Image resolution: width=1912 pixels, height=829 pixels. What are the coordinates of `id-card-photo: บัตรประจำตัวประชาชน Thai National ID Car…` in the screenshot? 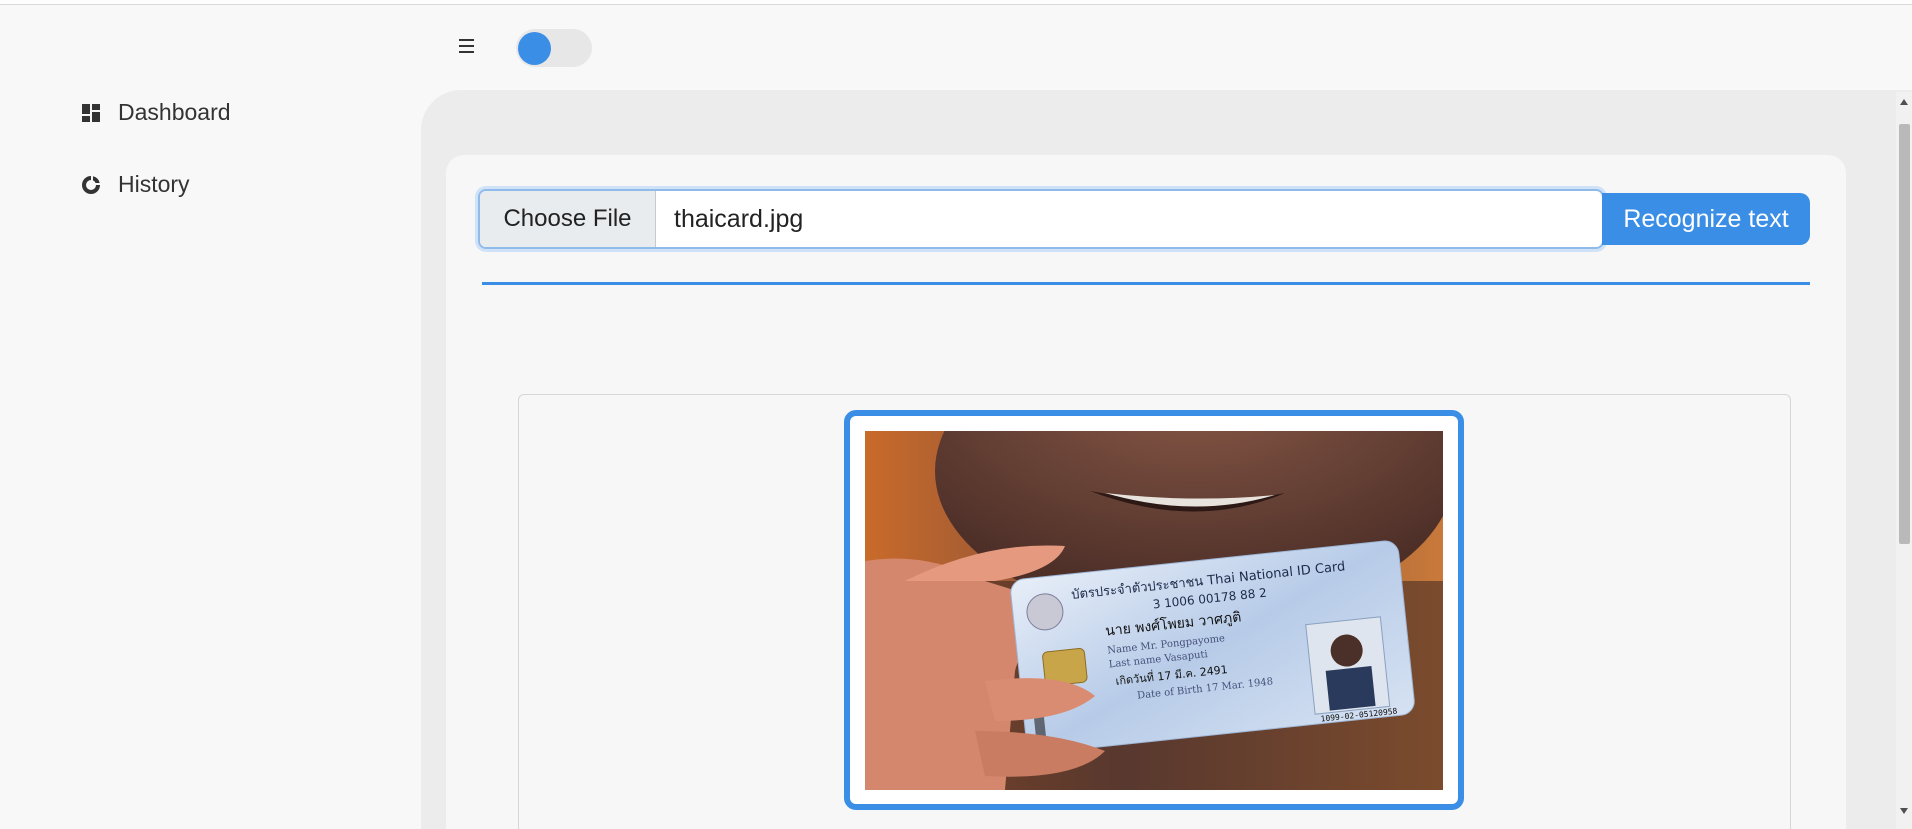 It's located at (1154, 610).